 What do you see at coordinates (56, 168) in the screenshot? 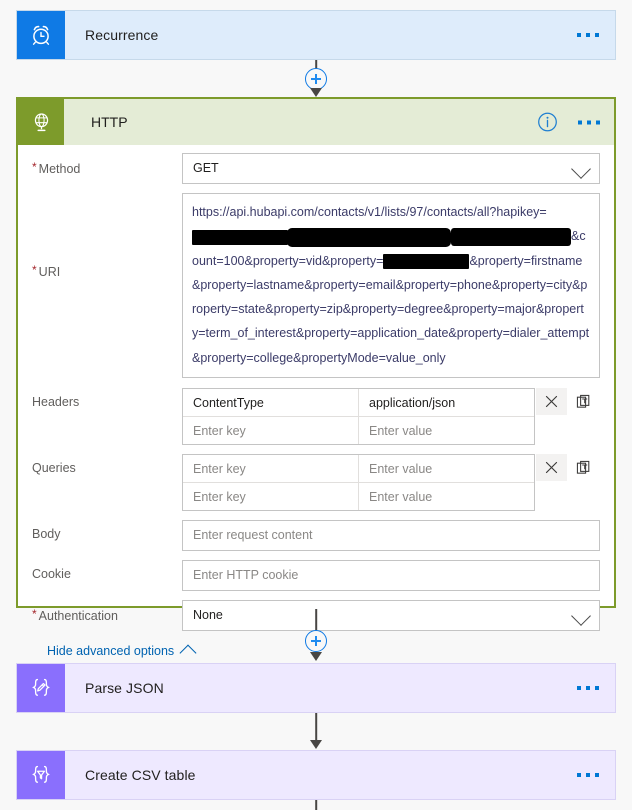
I see `method-label: * Method` at bounding box center [56, 168].